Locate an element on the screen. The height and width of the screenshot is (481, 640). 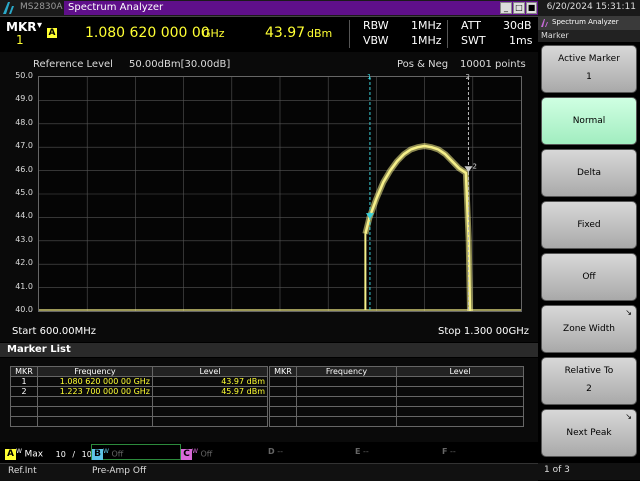
softkey-label: Relative To is located at coordinates (589, 371).